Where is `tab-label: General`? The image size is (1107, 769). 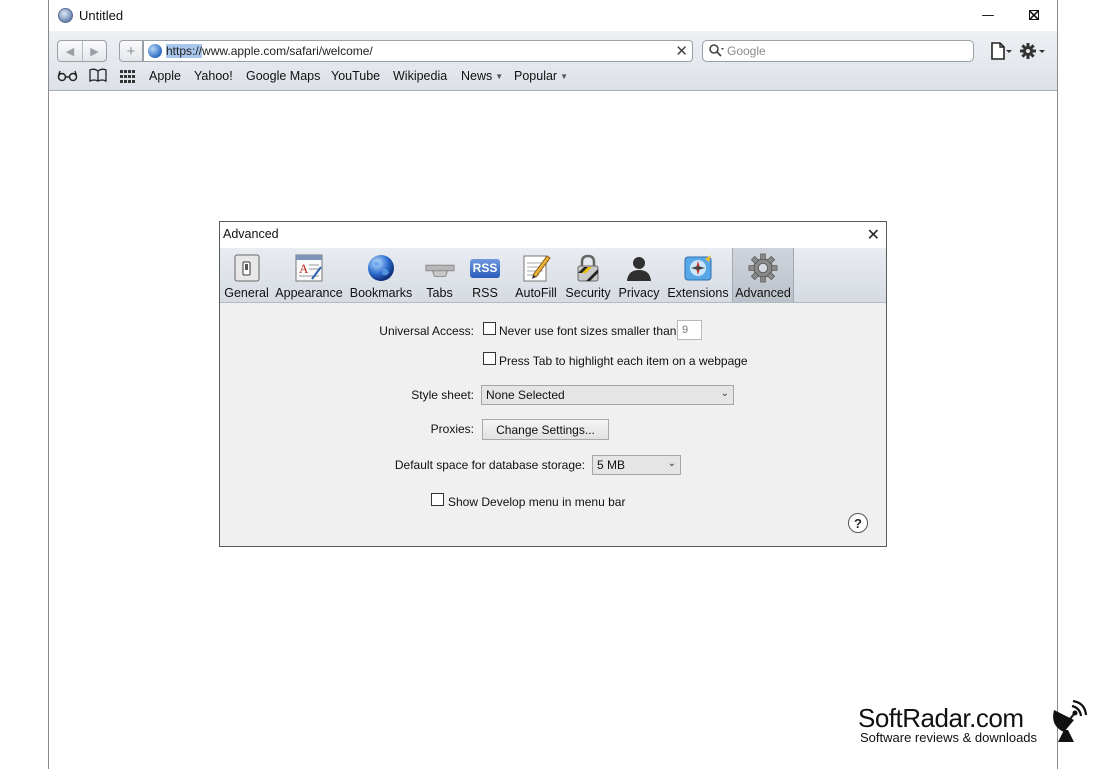 tab-label: General is located at coordinates (246, 293).